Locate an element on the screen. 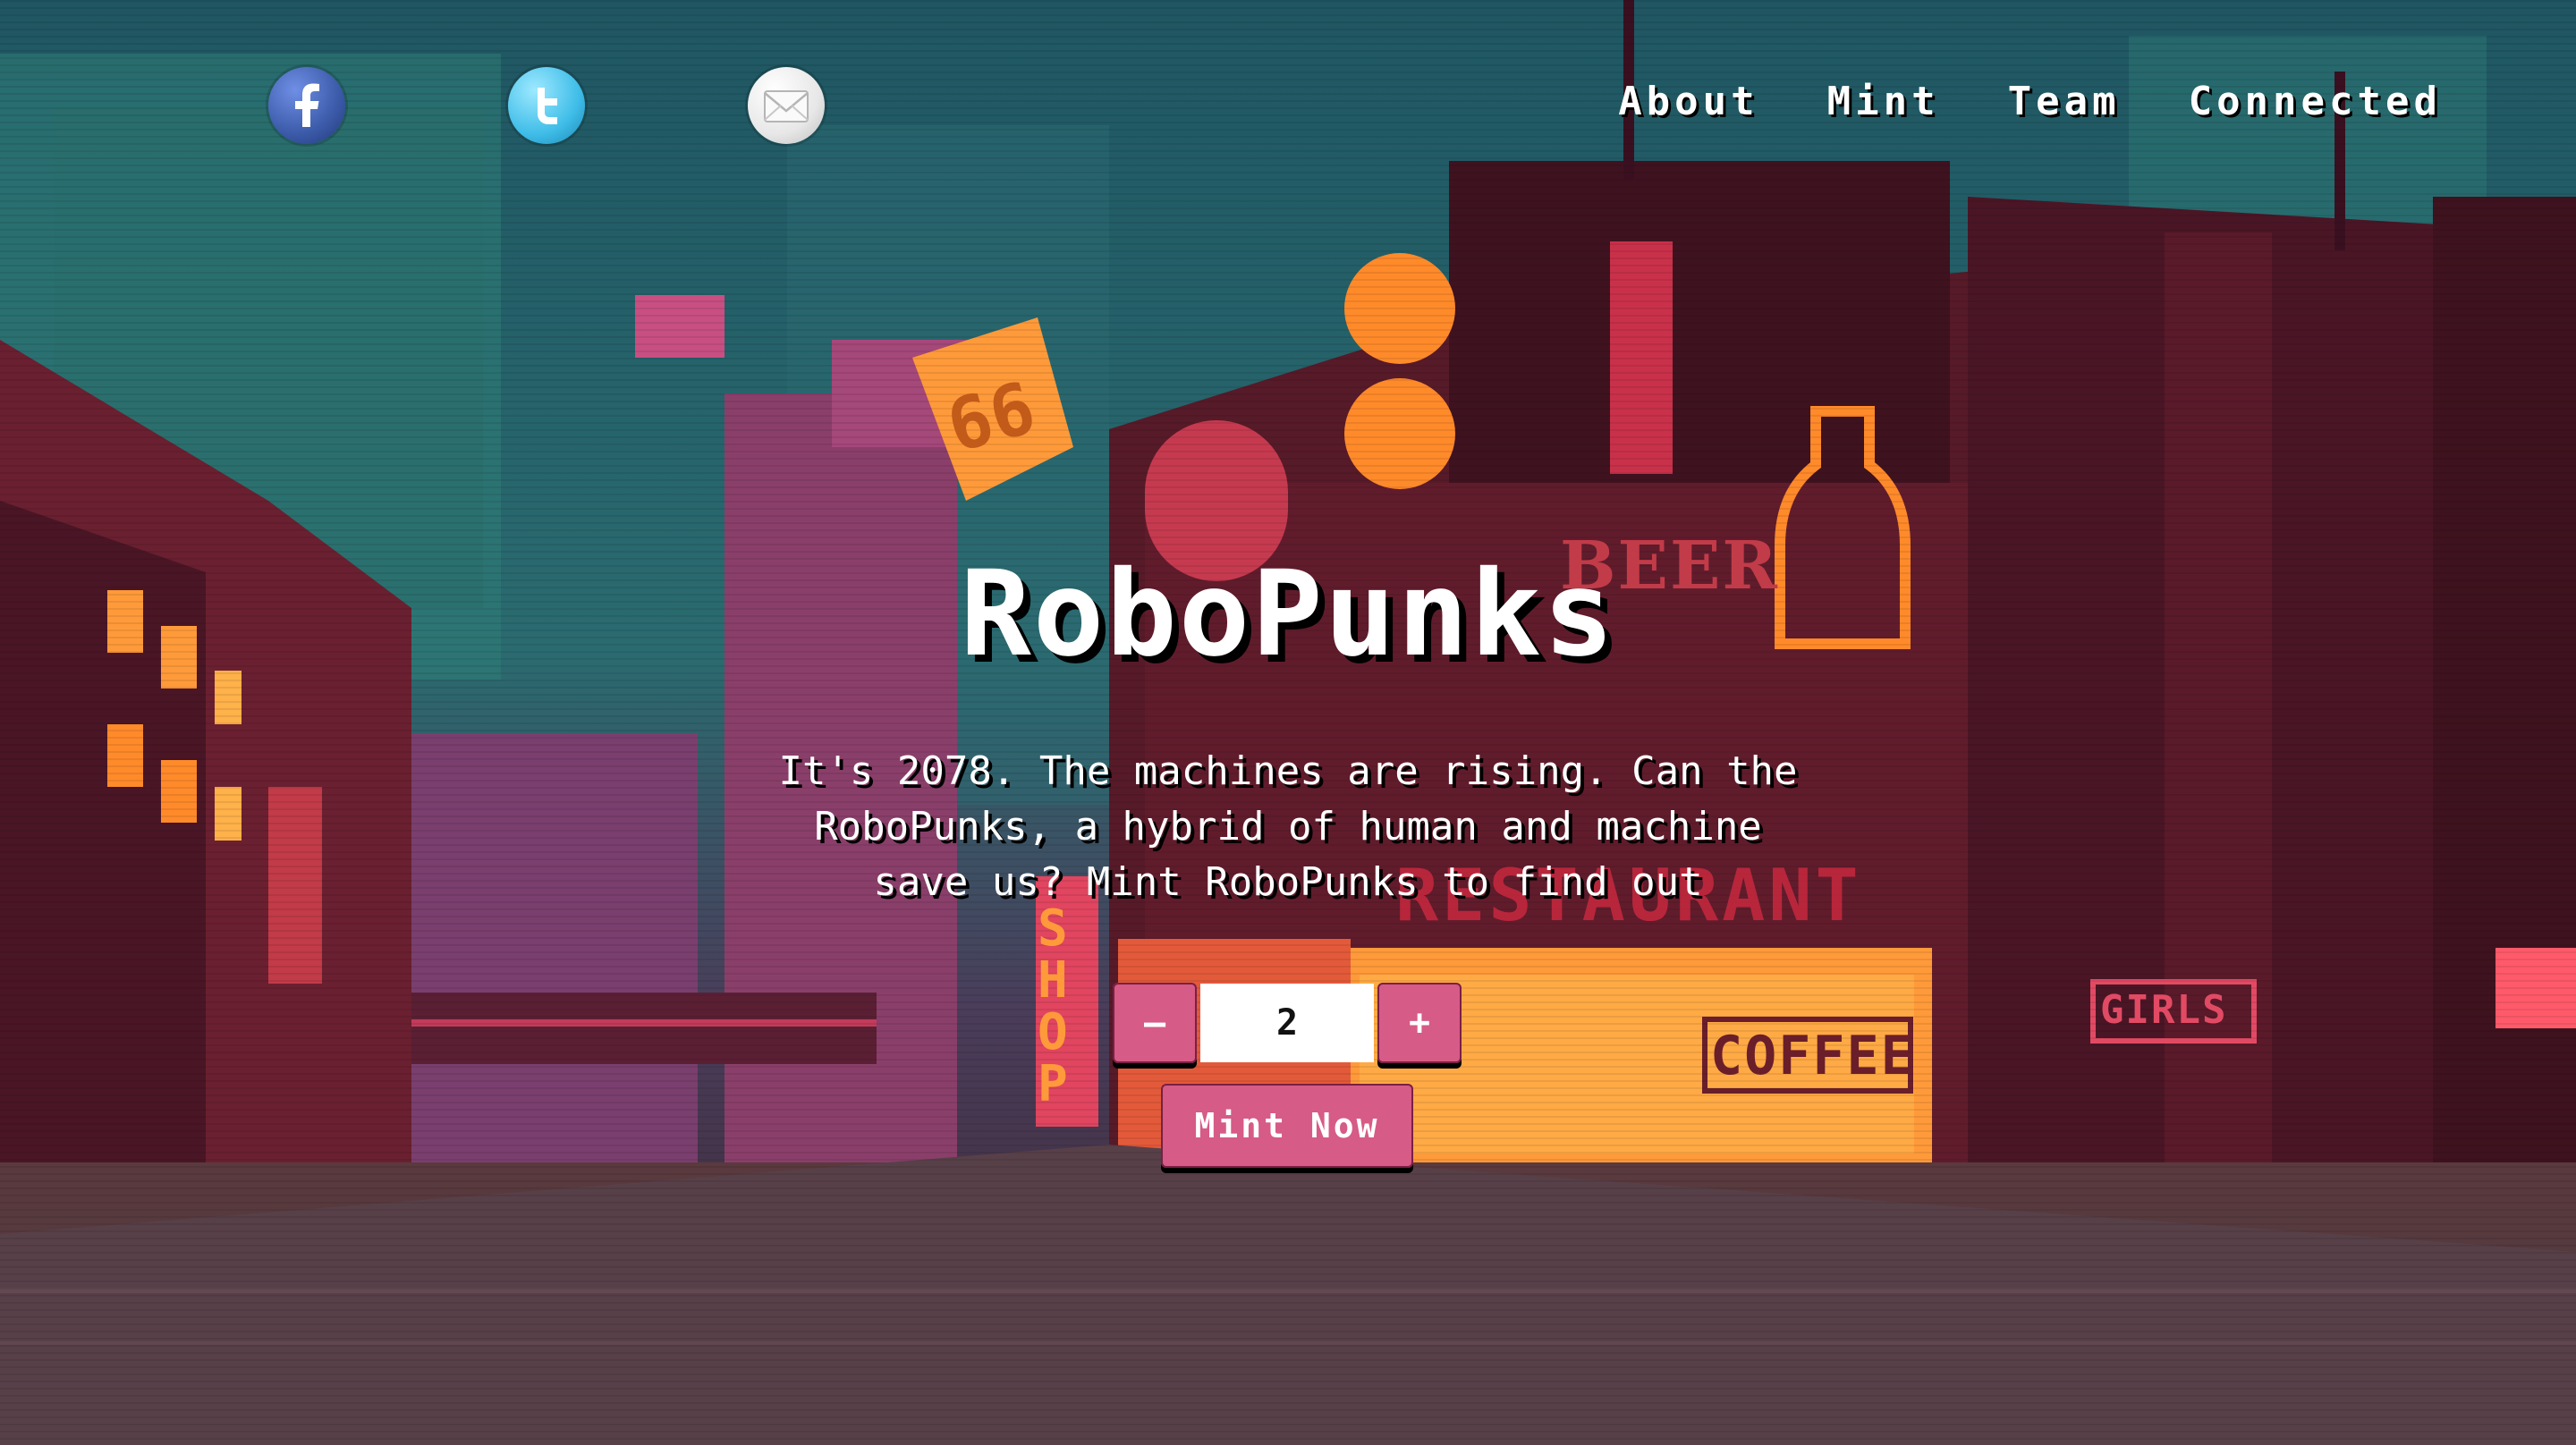 This screenshot has height=1445, width=2576. twitter-icon is located at coordinates (547, 106).